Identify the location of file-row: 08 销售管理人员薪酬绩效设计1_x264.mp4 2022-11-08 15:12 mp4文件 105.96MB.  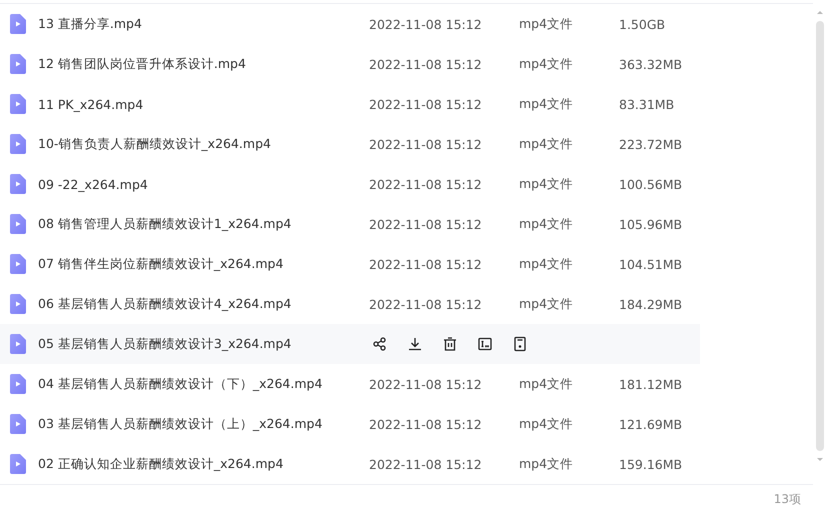
(350, 224).